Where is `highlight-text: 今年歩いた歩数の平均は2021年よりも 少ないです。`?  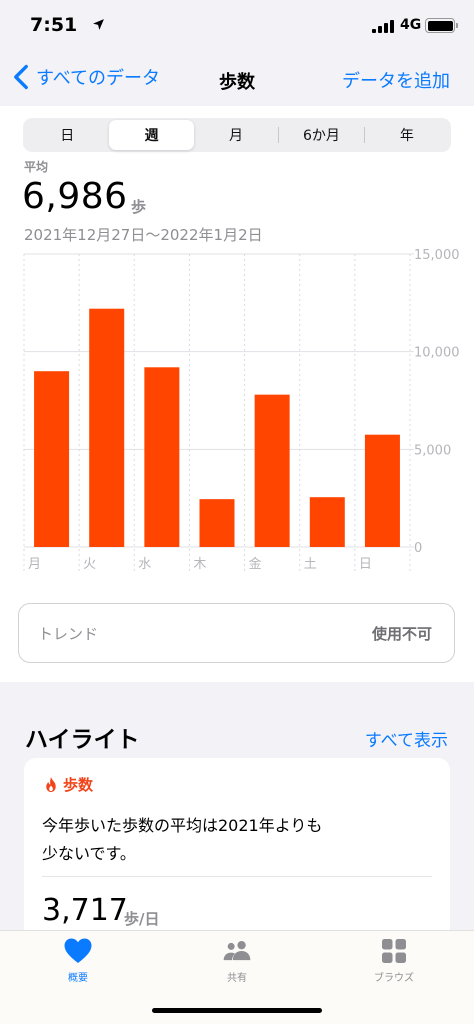 highlight-text: 今年歩いた歩数の平均は2021年よりも 少ないです。 is located at coordinates (238, 840).